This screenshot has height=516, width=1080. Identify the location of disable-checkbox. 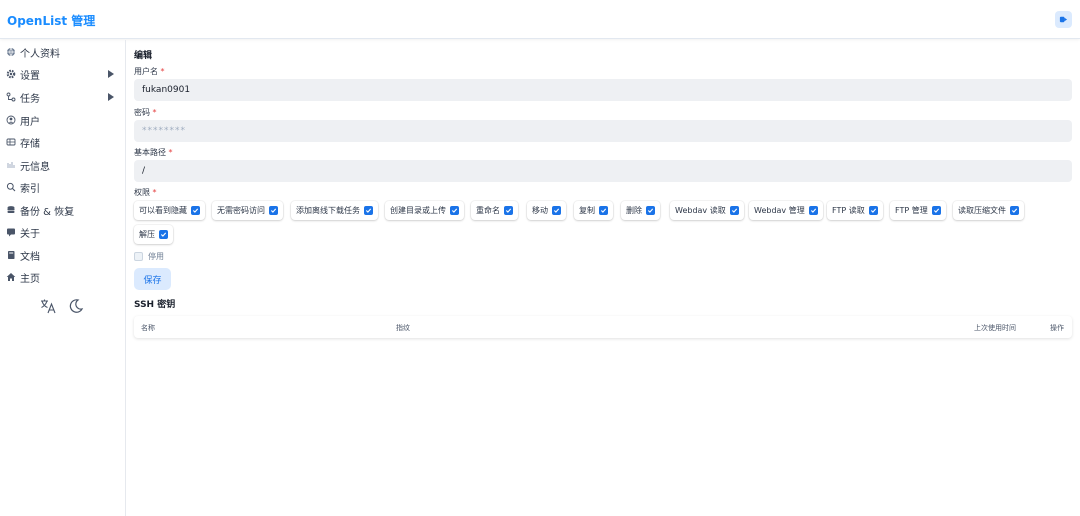
(138, 256).